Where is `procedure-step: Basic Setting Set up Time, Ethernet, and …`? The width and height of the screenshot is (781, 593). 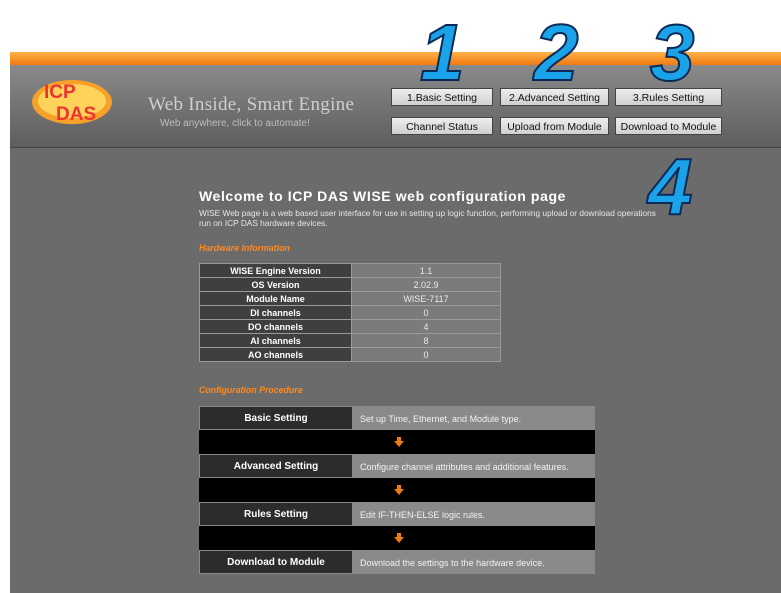 procedure-step: Basic Setting Set up Time, Ethernet, and … is located at coordinates (397, 418).